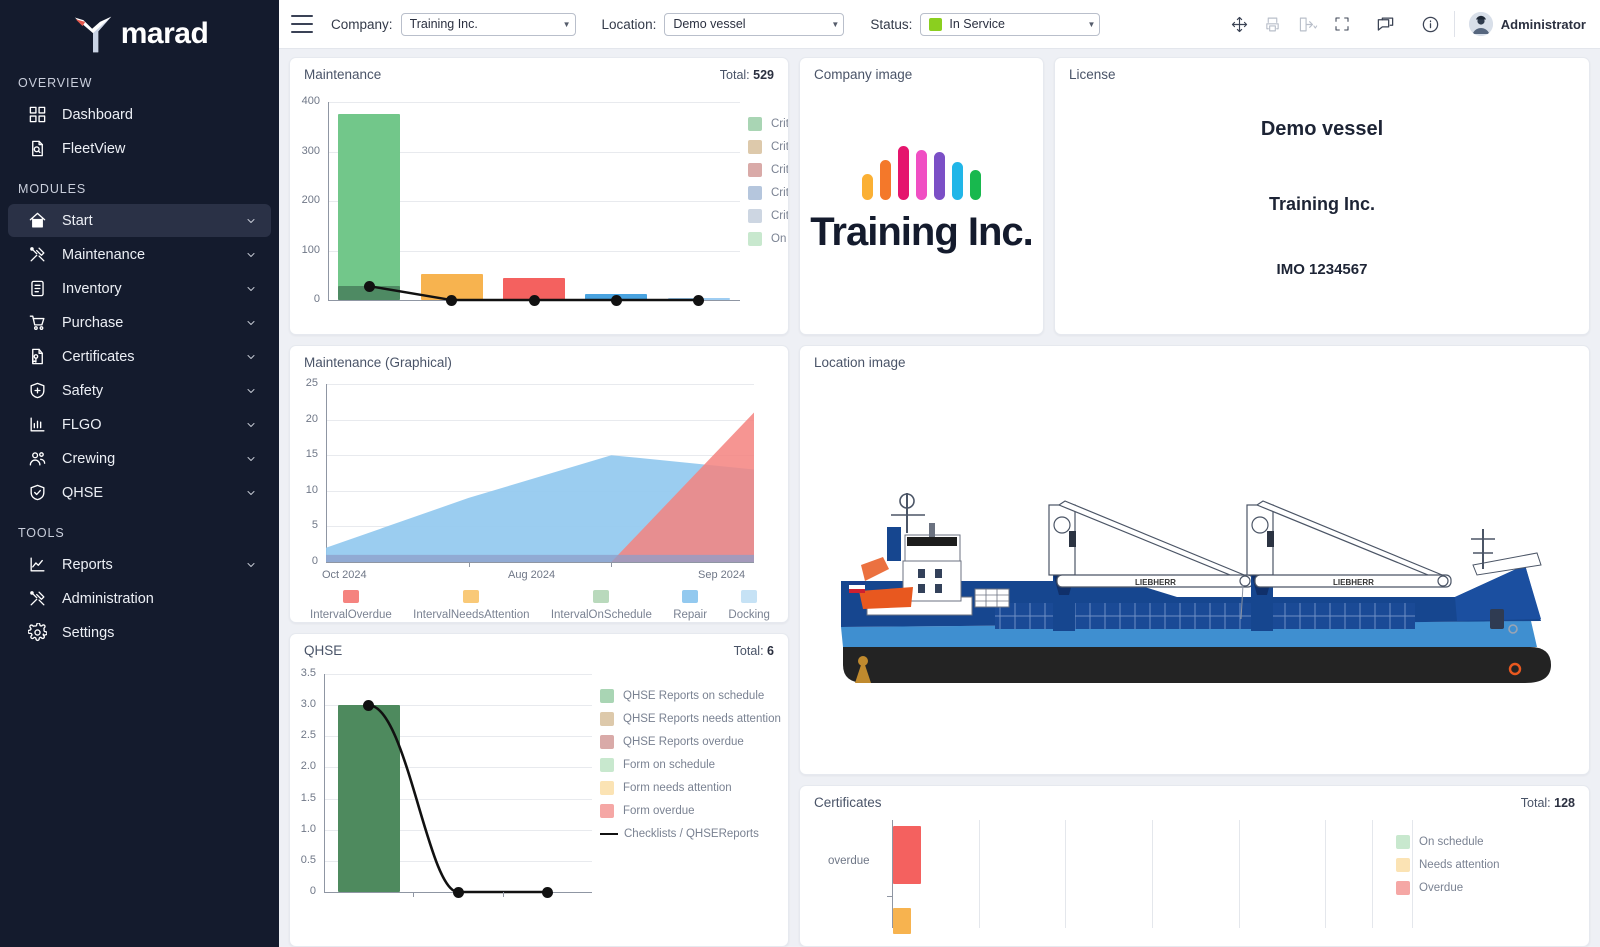 Image resolution: width=1600 pixels, height=947 pixels. What do you see at coordinates (1194, 873) in the screenshot?
I see `certificates-chart: overdue On schedule Needs attention Overdue` at bounding box center [1194, 873].